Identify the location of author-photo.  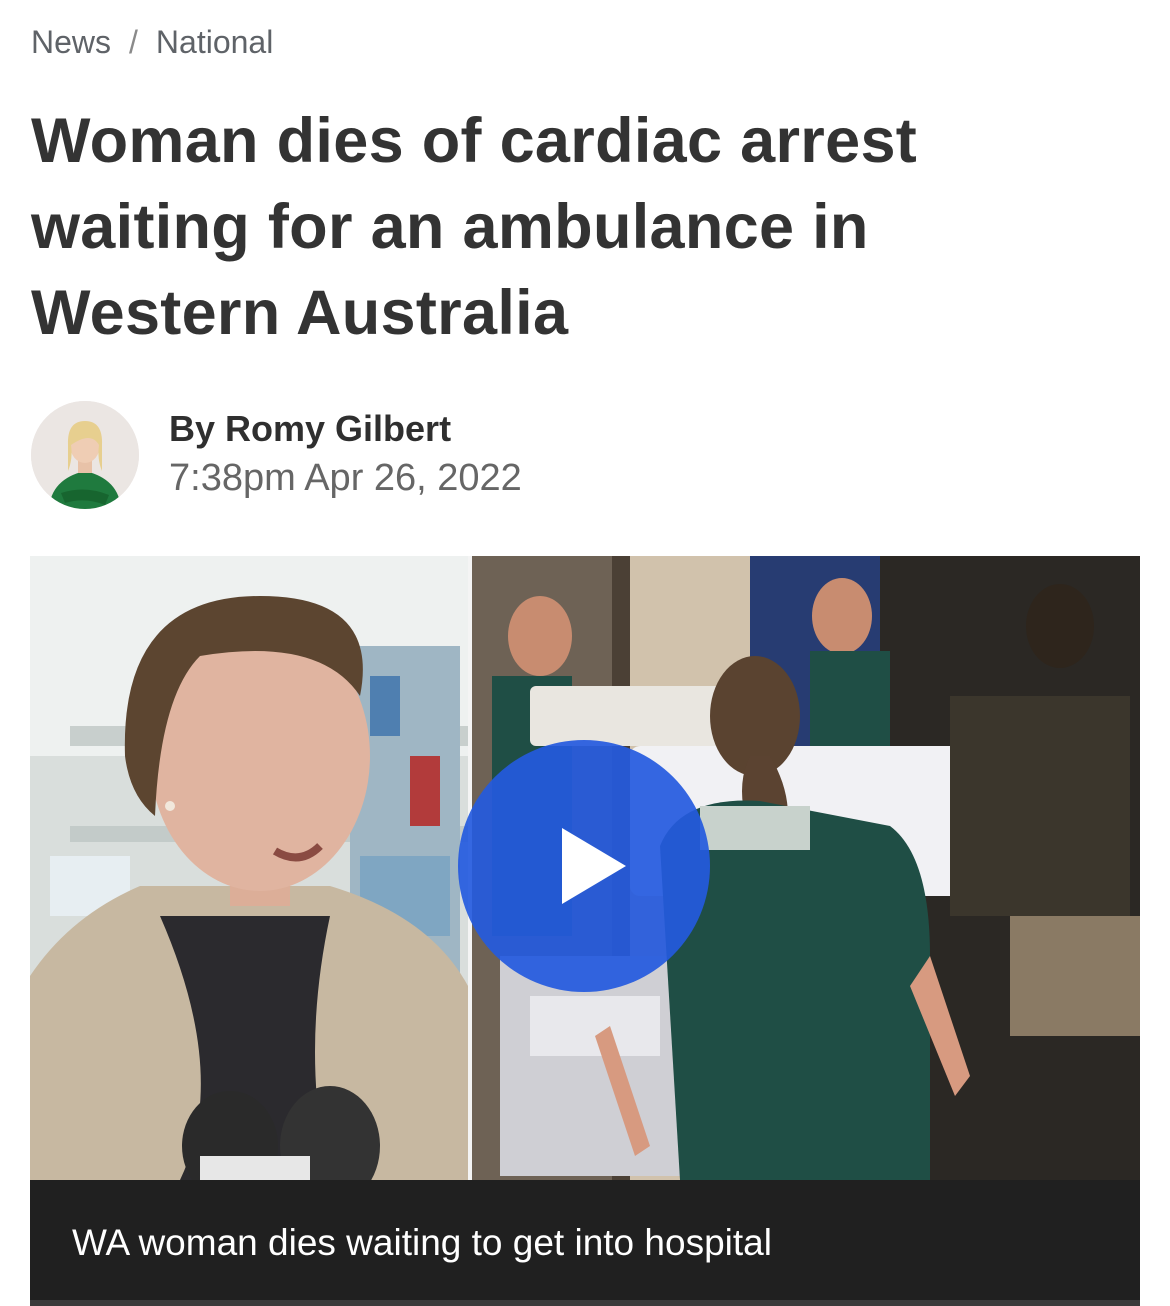
(85, 455).